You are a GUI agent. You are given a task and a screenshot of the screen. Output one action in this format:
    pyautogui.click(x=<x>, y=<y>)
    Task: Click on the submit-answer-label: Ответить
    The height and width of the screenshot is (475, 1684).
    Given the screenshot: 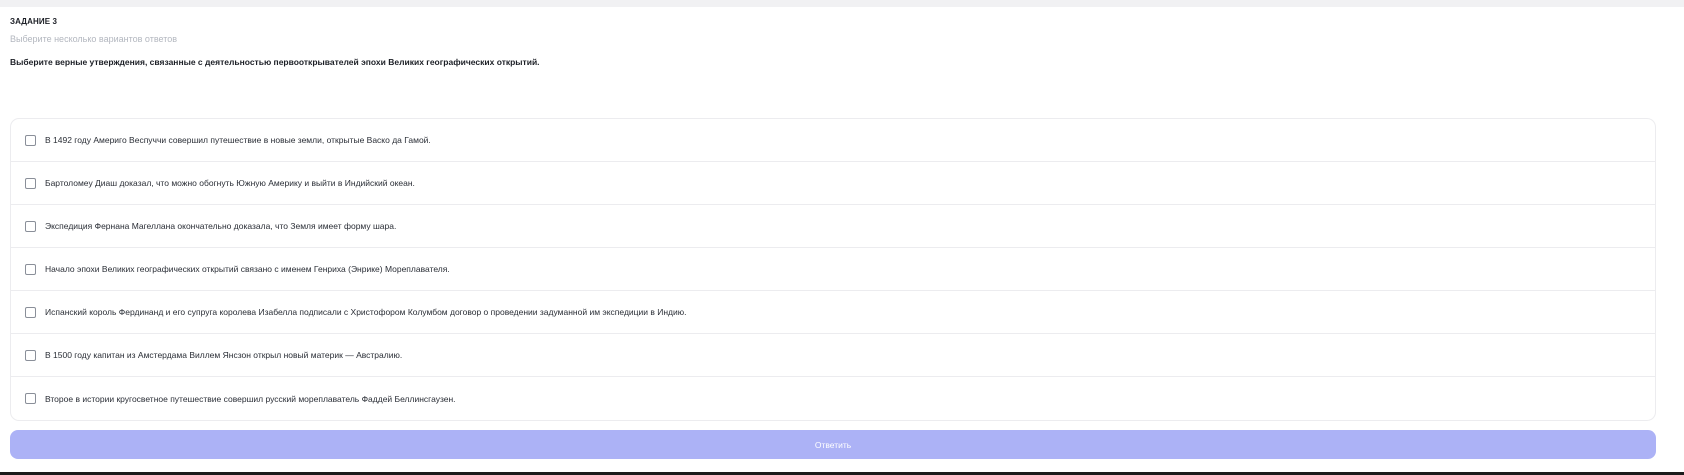 What is the action you would take?
    pyautogui.click(x=833, y=444)
    